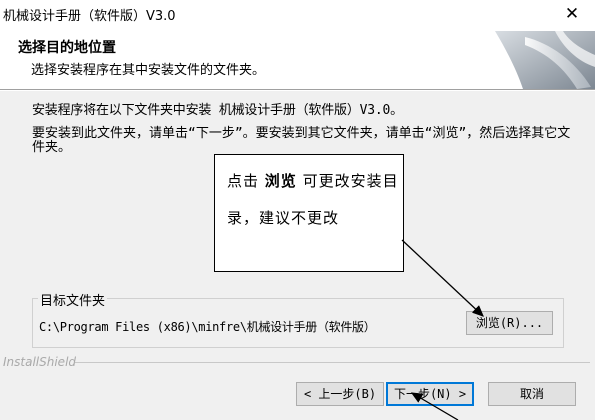  What do you see at coordinates (73, 299) in the screenshot?
I see `destination-folder-label: 目标文件夹` at bounding box center [73, 299].